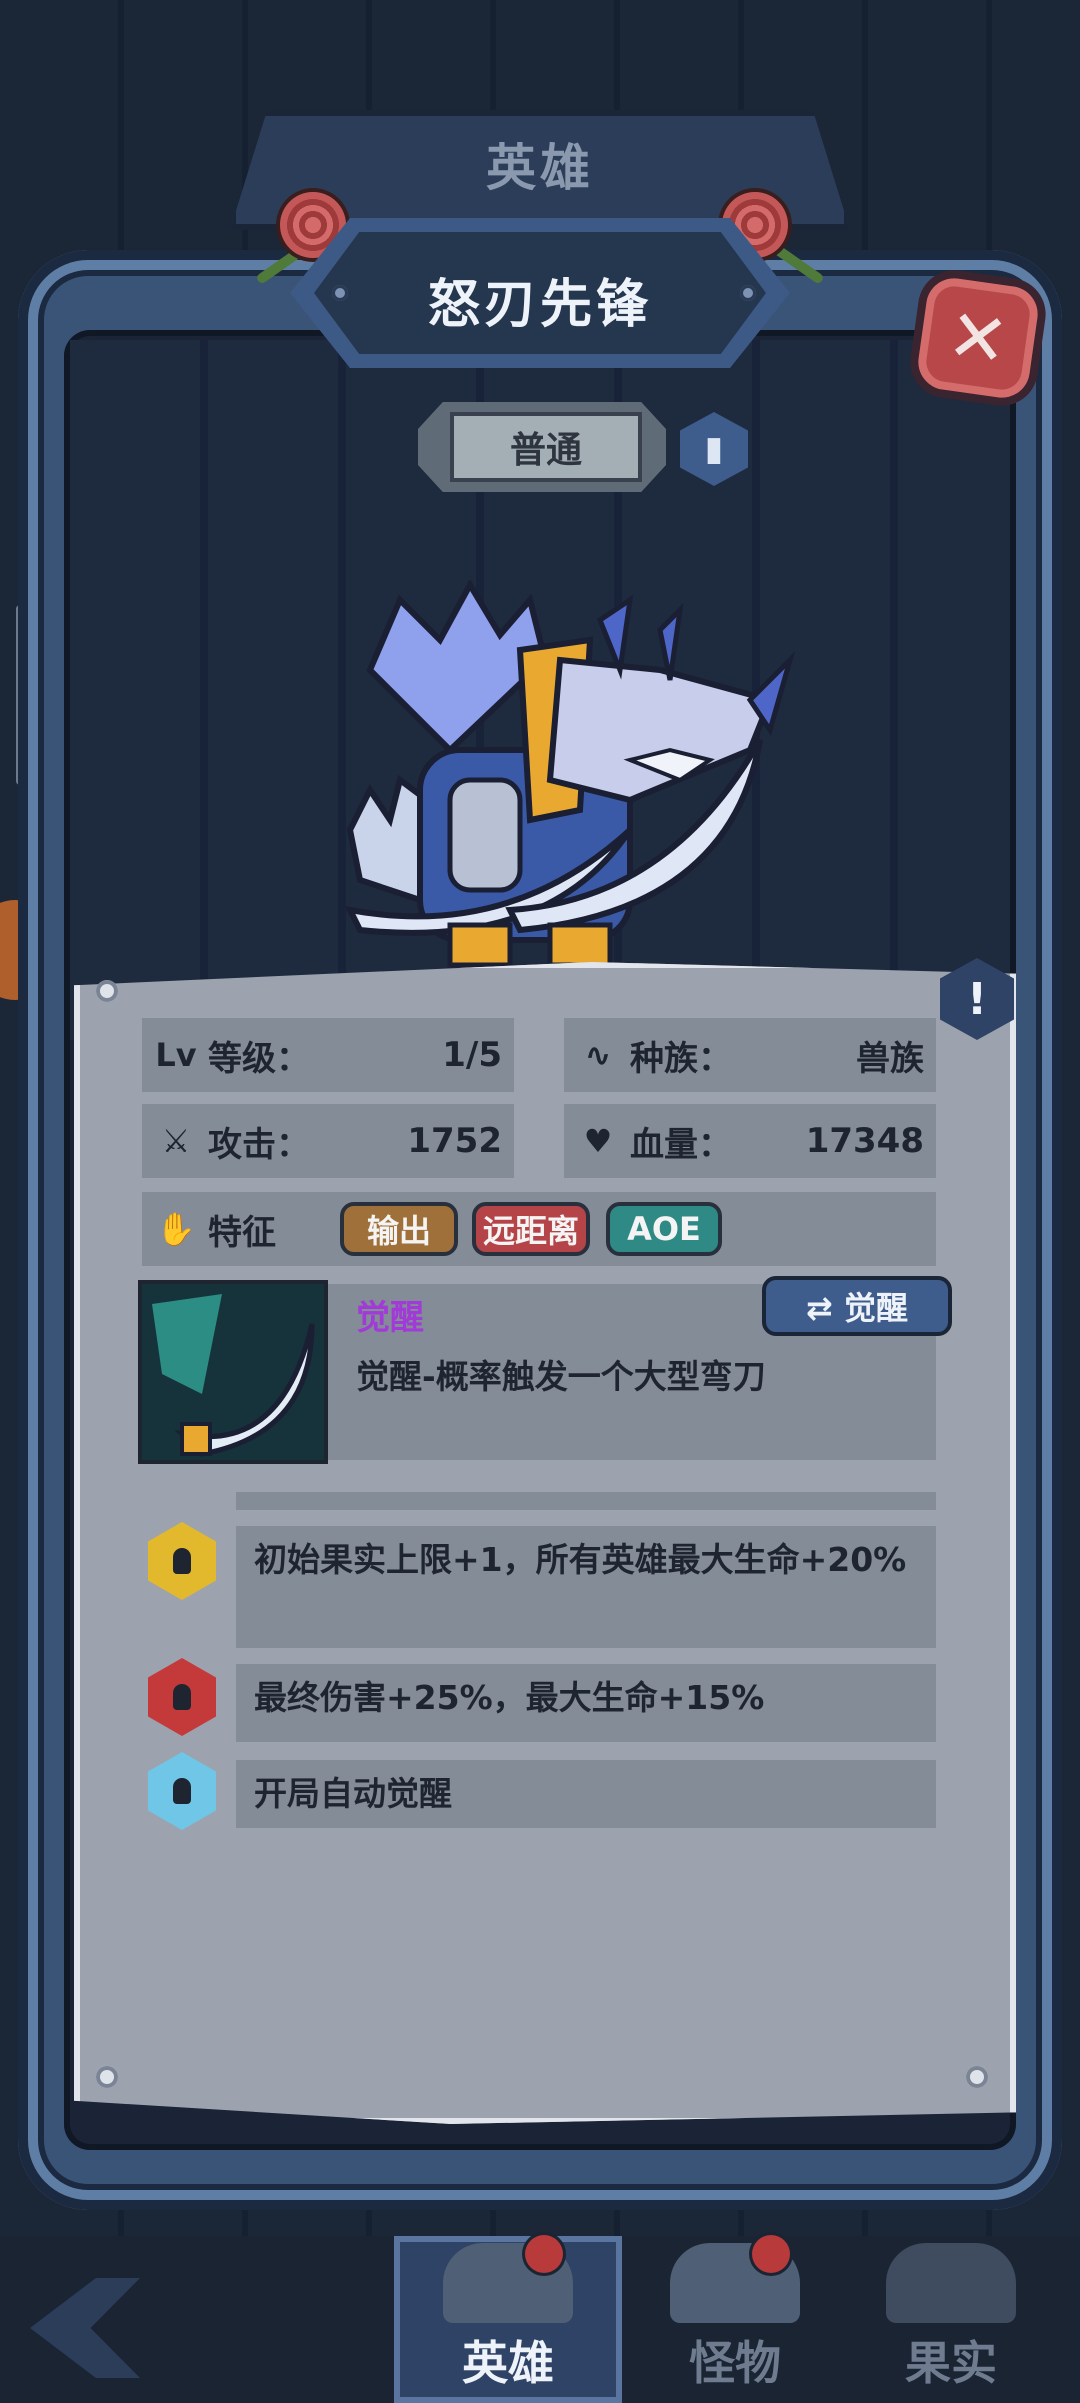 The height and width of the screenshot is (2403, 1080). I want to click on nav-fruit-tab: 果实, so click(951, 2319).